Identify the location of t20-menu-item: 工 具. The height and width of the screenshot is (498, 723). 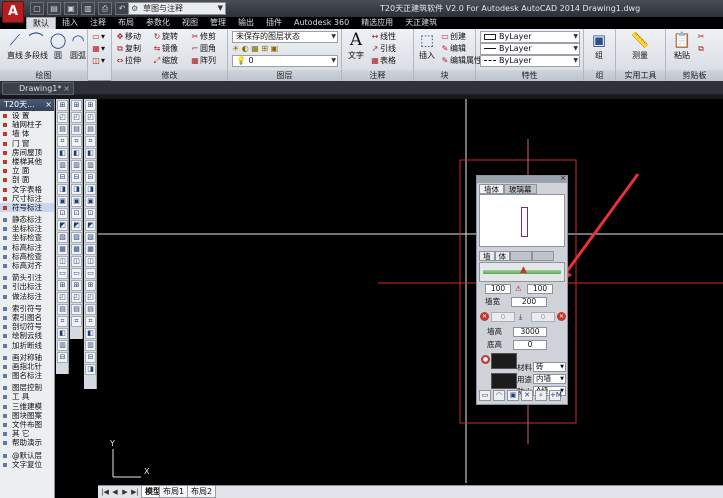
(27, 396).